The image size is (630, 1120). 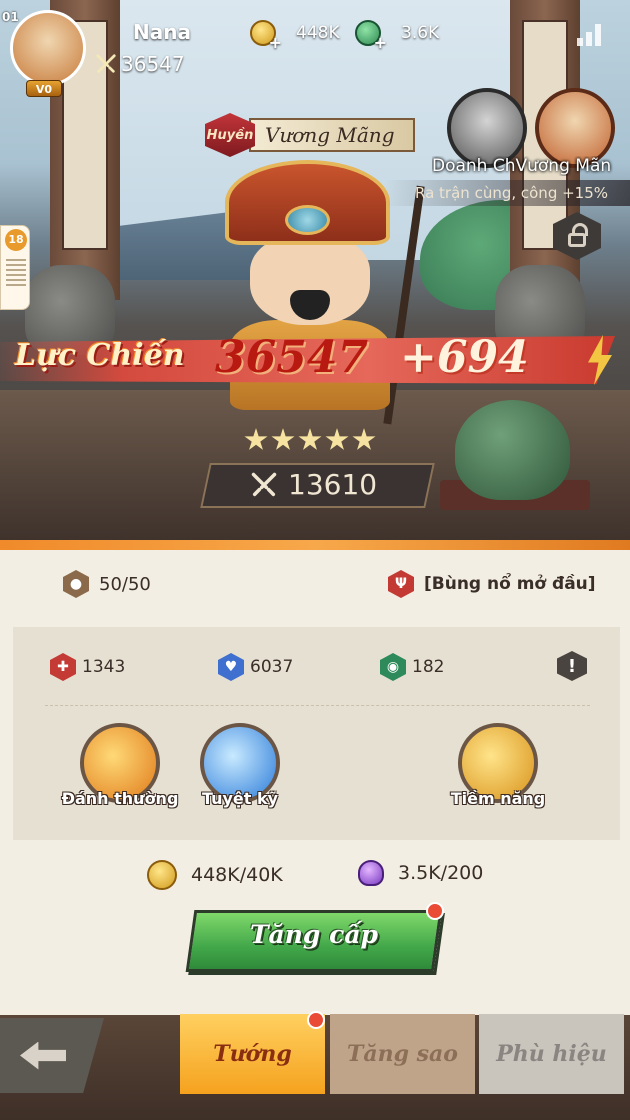 What do you see at coordinates (464, 357) in the screenshot?
I see `combat-power-gain: +694` at bounding box center [464, 357].